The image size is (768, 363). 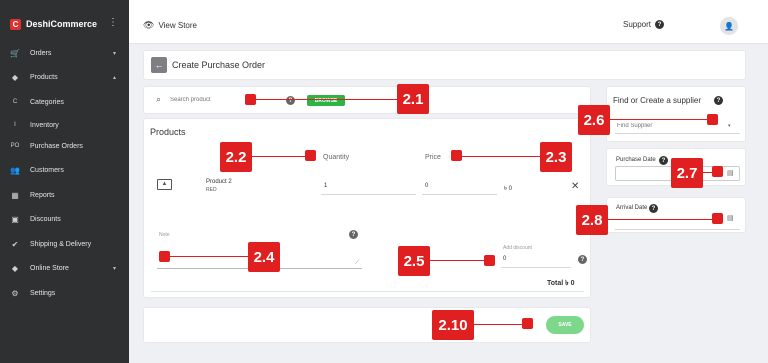 I want to click on view-store-label: View Store, so click(x=177, y=25).